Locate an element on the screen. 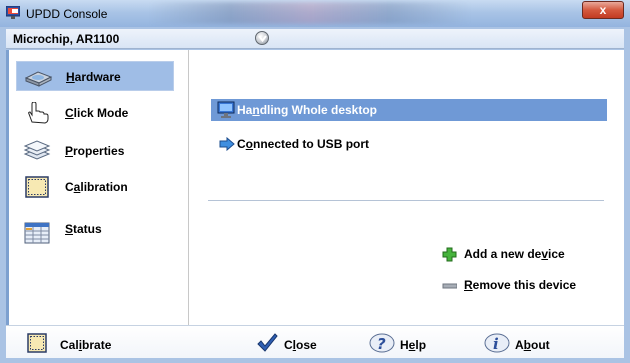 This screenshot has width=630, height=363. help-button: ? Help is located at coordinates (409, 343).